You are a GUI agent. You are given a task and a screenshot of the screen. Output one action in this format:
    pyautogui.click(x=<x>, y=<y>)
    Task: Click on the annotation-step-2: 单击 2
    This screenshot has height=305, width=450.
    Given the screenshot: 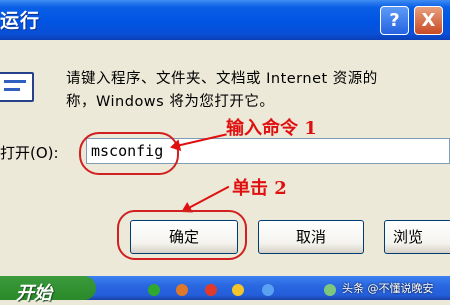 What is the action you would take?
    pyautogui.click(x=259, y=188)
    